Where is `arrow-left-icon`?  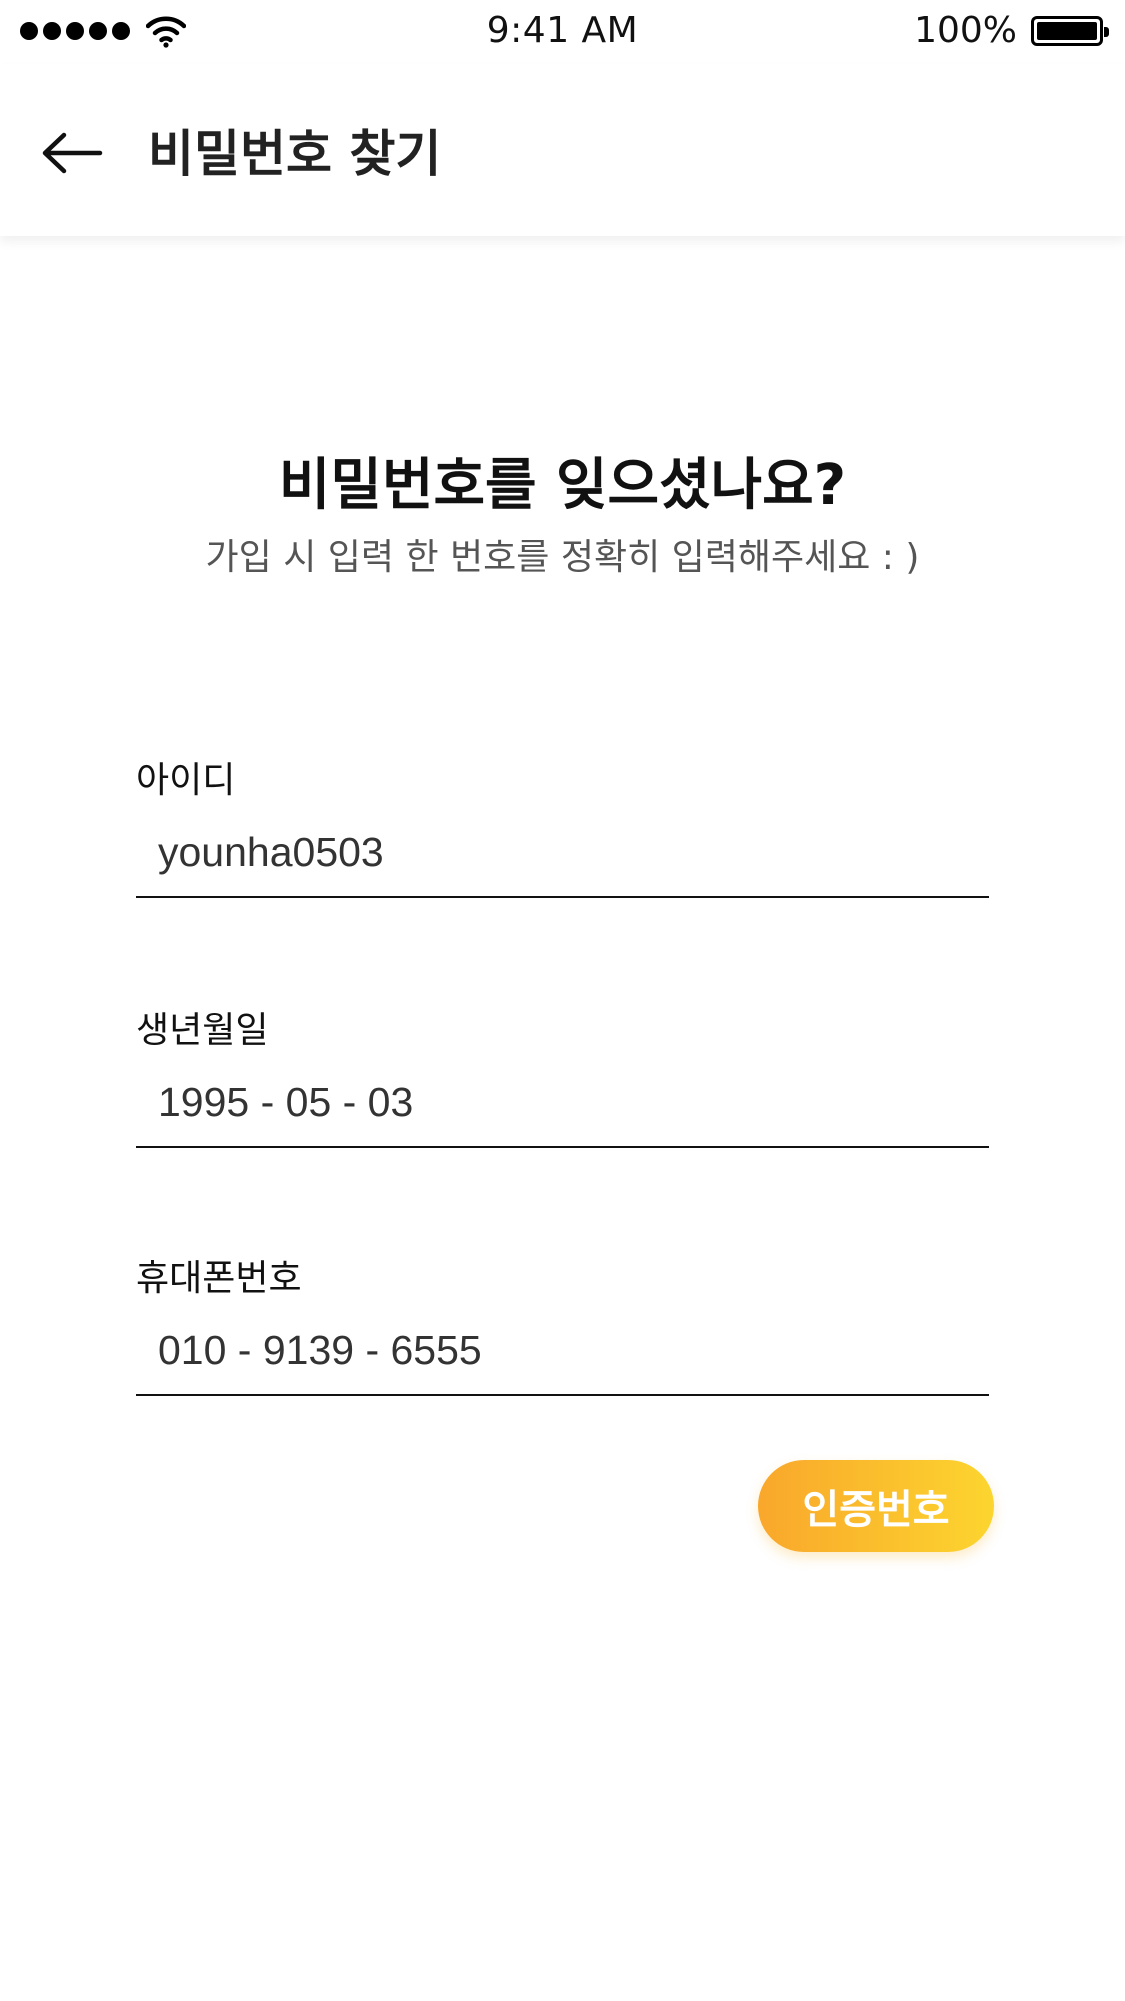 arrow-left-icon is located at coordinates (72, 153).